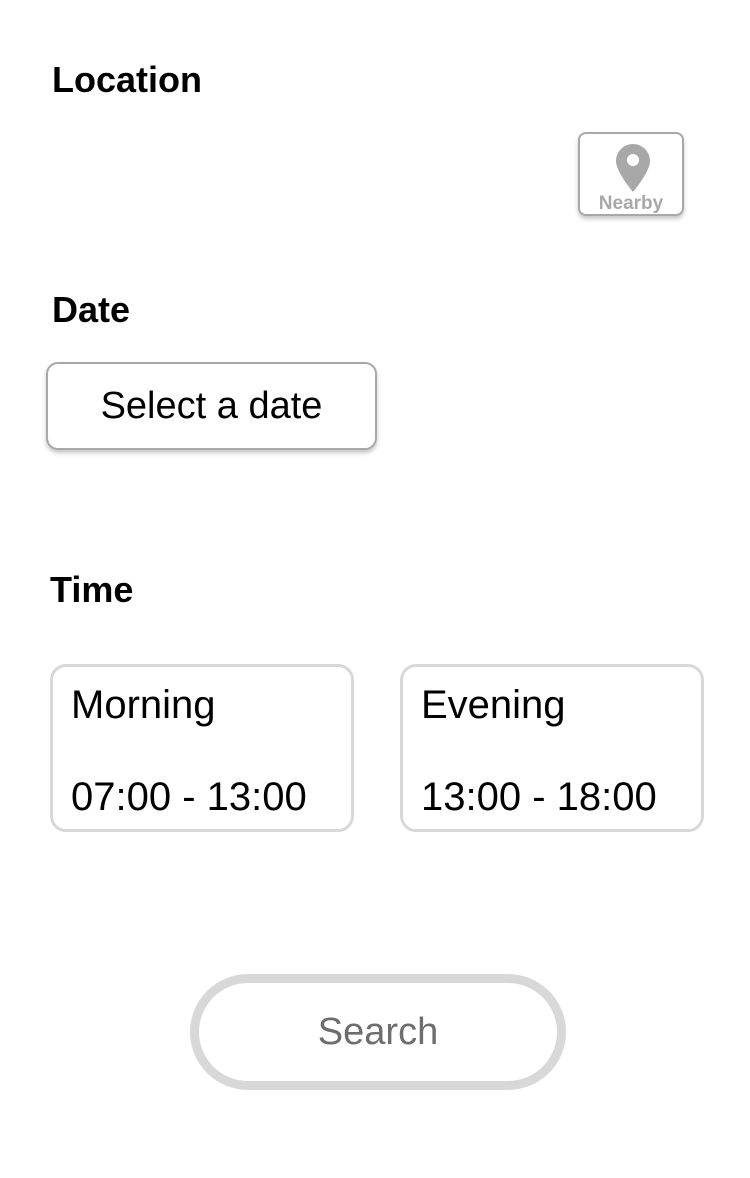 The image size is (750, 1178). I want to click on time-slot-name: Morning, so click(143, 705).